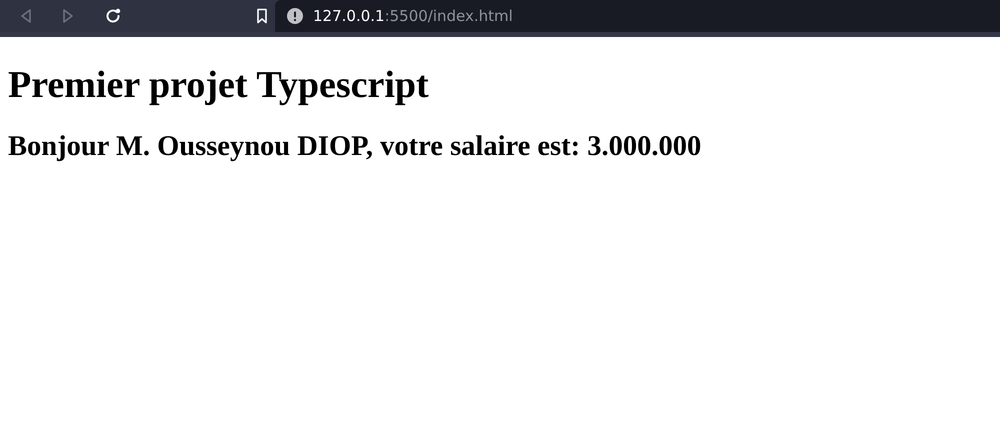 The height and width of the screenshot is (428, 1000). What do you see at coordinates (637, 16) in the screenshot?
I see `address-bar: 127.0.0.1:5500/index.html` at bounding box center [637, 16].